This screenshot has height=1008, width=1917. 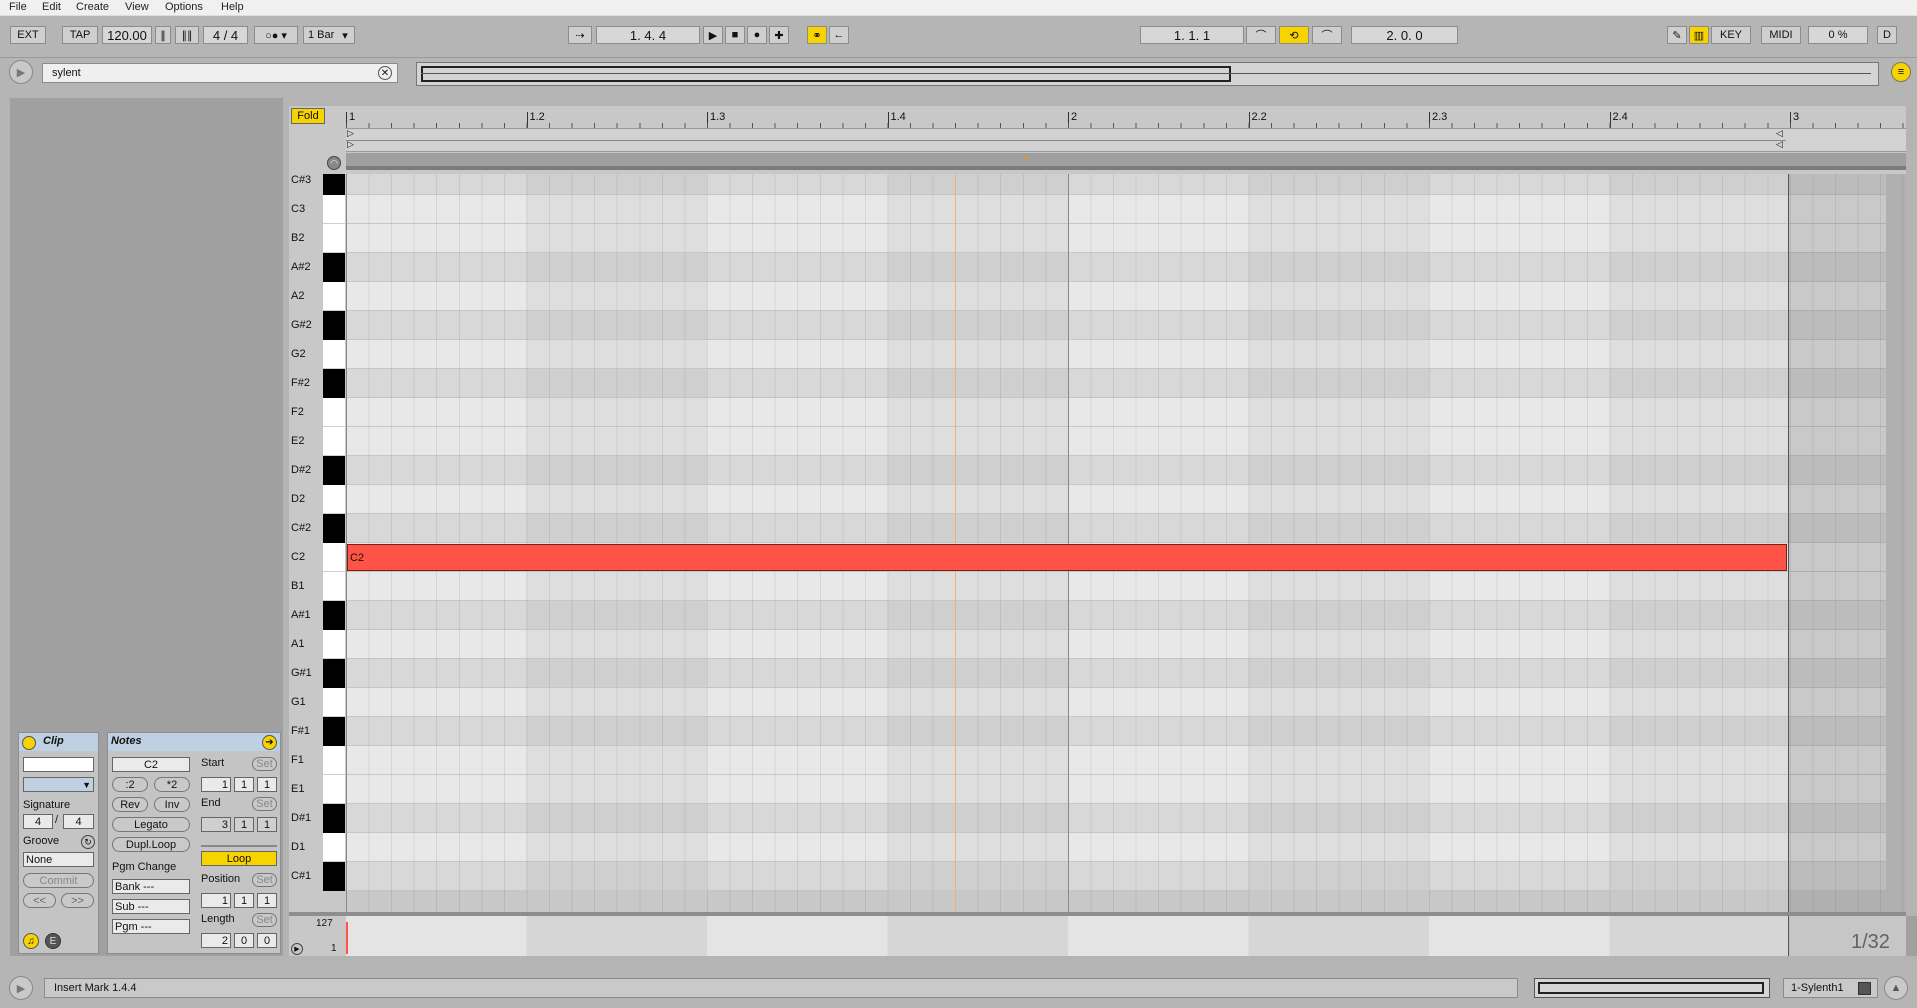 What do you see at coordinates (28, 35) in the screenshot?
I see `ext-button: EXT` at bounding box center [28, 35].